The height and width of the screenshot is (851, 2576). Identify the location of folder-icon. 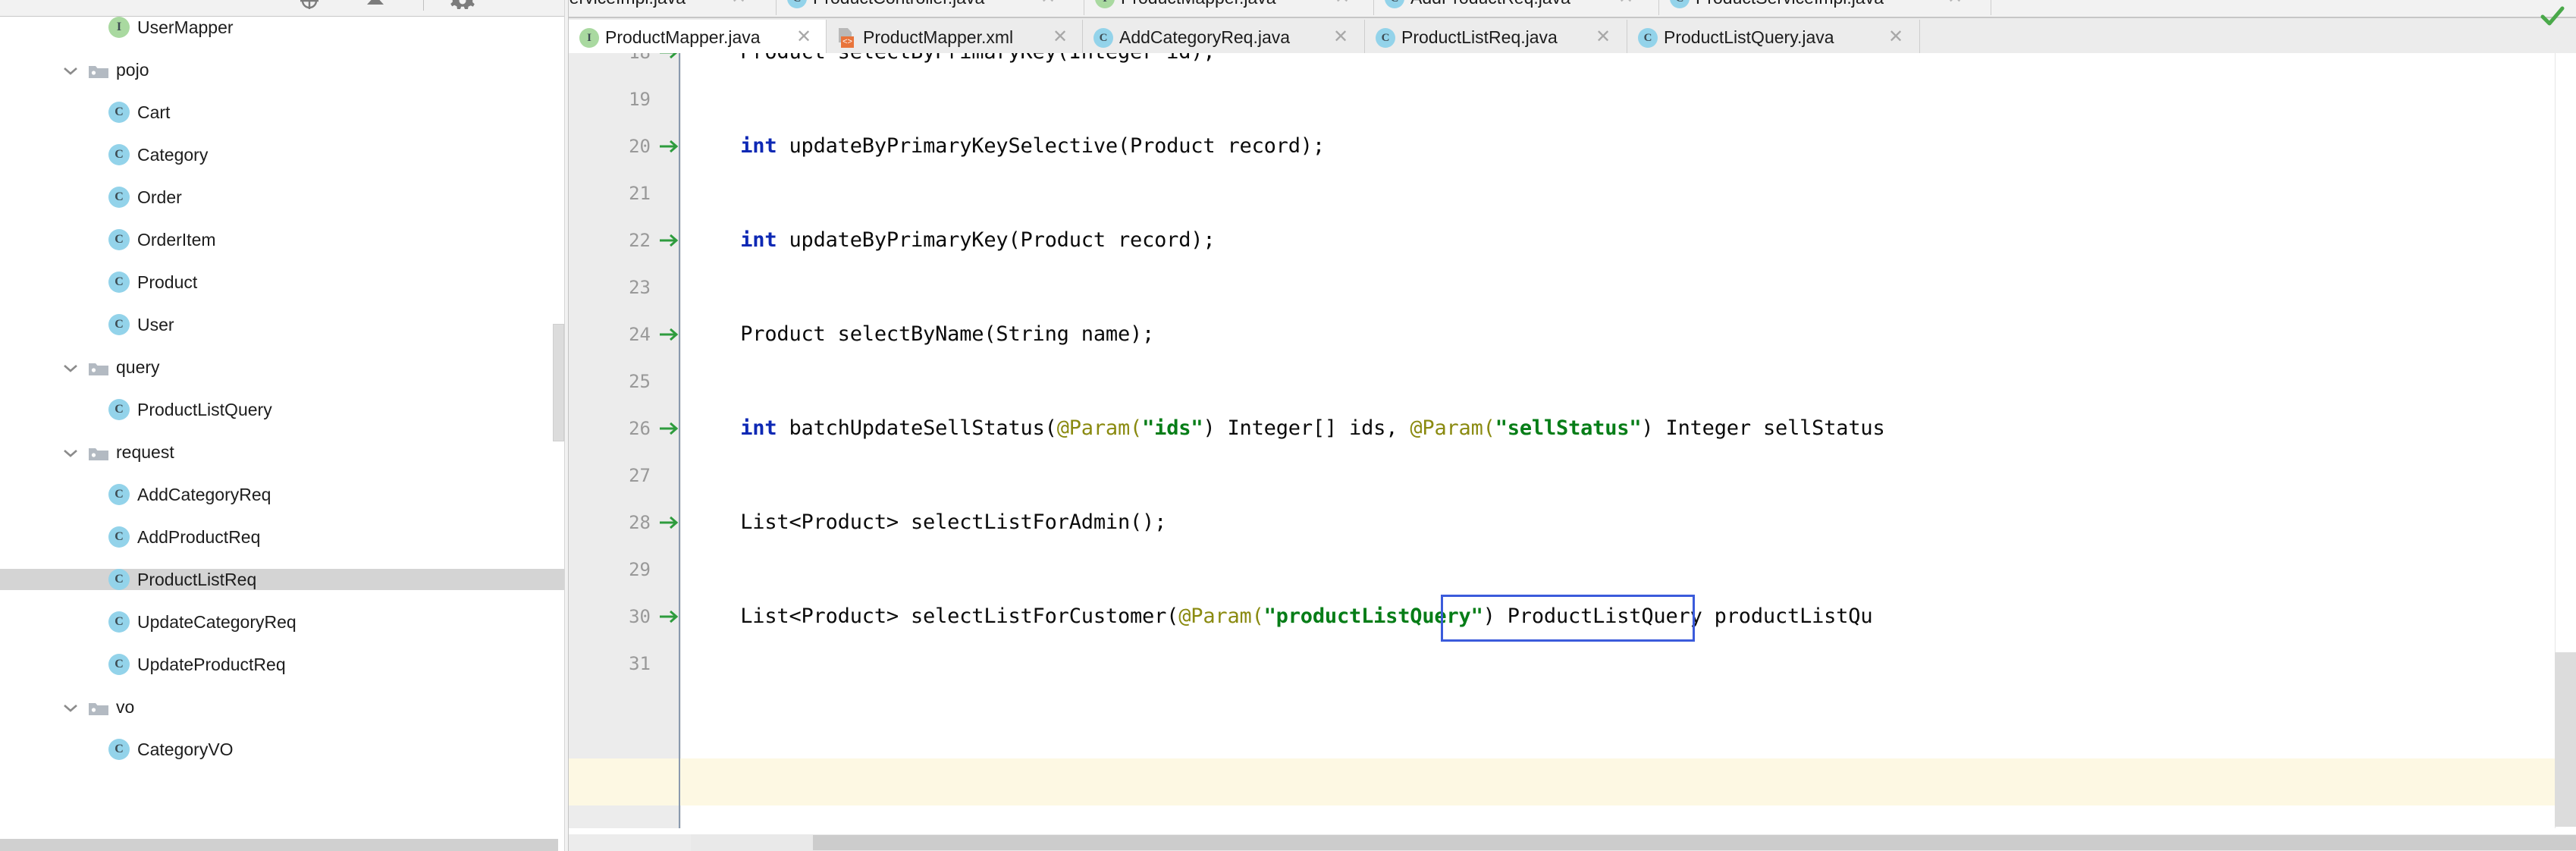
(99, 69).